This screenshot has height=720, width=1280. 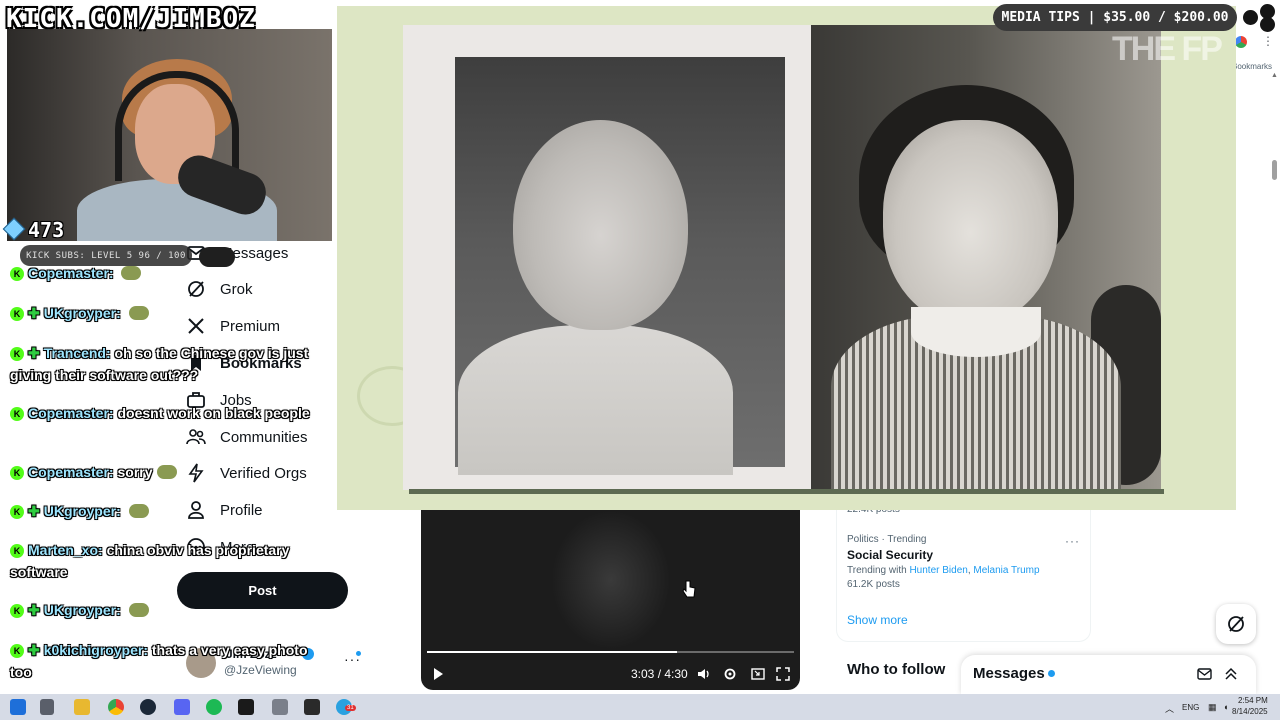 What do you see at coordinates (1231, 674) in the screenshot?
I see `expand-up-icon` at bounding box center [1231, 674].